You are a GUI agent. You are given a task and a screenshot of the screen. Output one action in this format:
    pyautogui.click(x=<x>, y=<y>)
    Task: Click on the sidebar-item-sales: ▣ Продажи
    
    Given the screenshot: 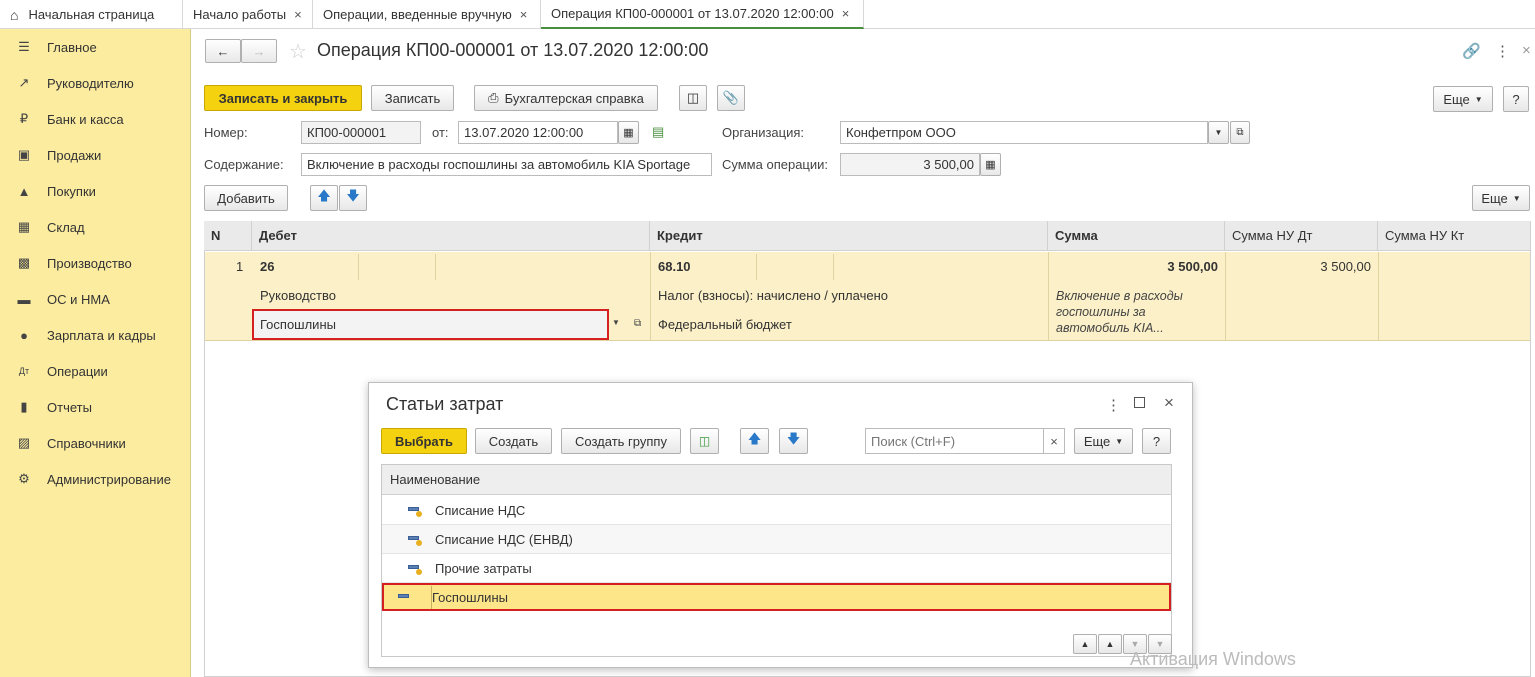 What is the action you would take?
    pyautogui.click(x=95, y=155)
    